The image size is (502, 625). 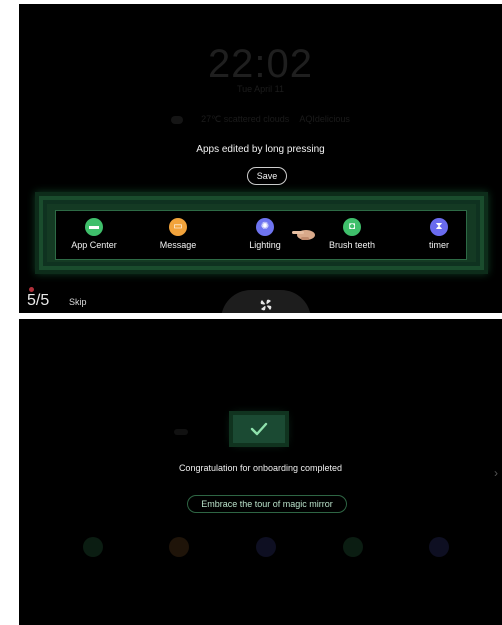 What do you see at coordinates (93, 547) in the screenshot?
I see `app-center-icon` at bounding box center [93, 547].